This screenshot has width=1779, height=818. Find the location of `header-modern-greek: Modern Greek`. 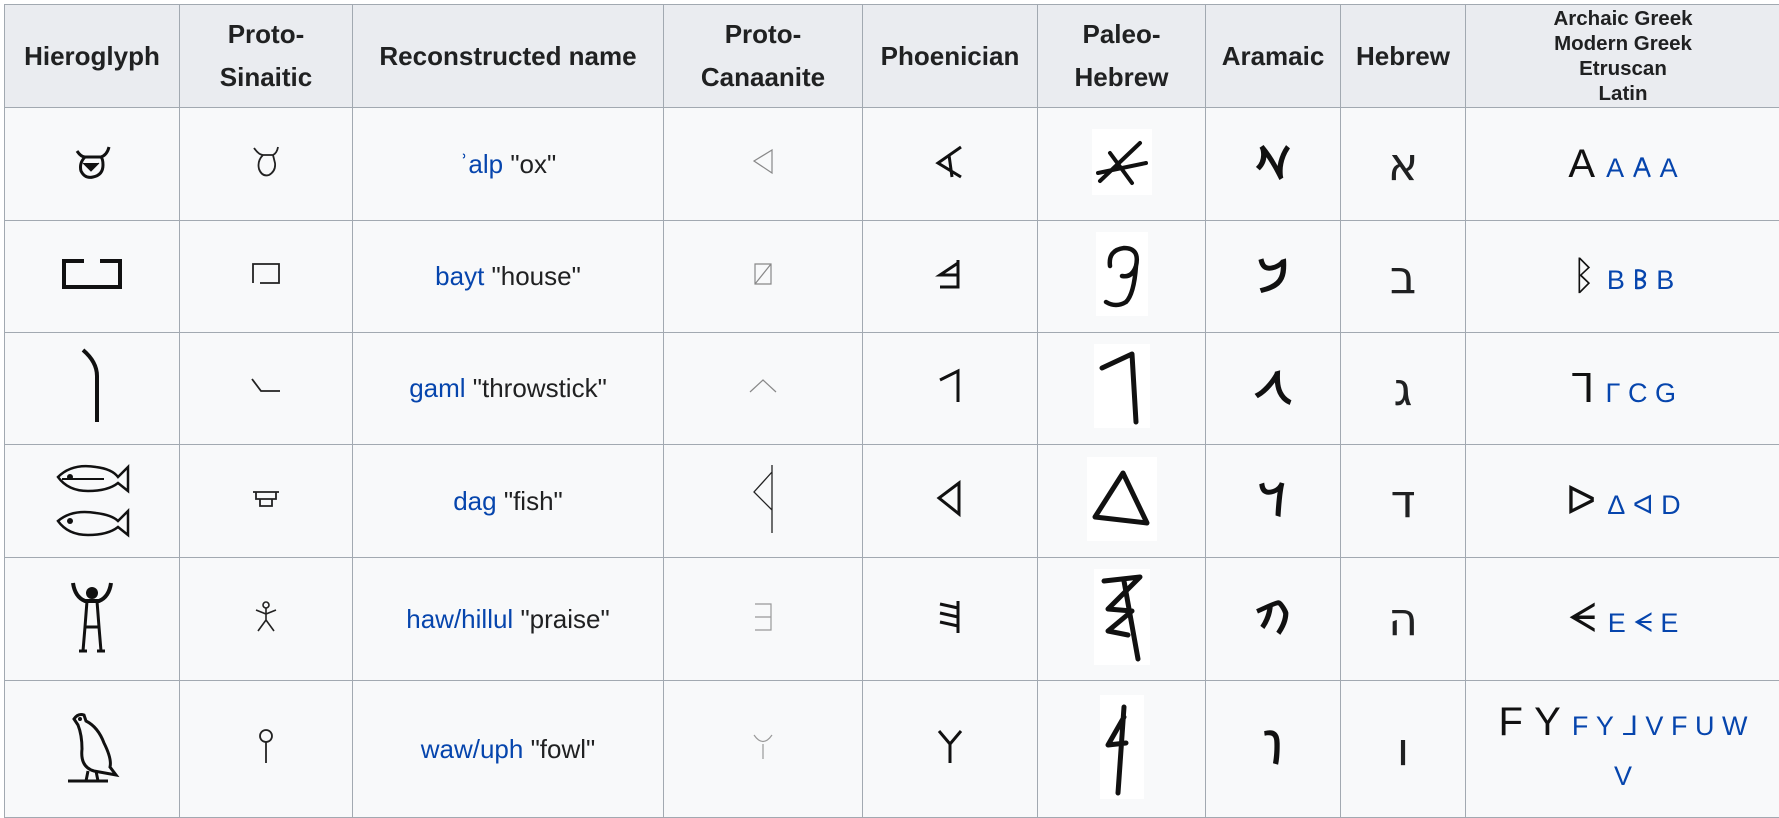

header-modern-greek: Modern Greek is located at coordinates (1623, 43).